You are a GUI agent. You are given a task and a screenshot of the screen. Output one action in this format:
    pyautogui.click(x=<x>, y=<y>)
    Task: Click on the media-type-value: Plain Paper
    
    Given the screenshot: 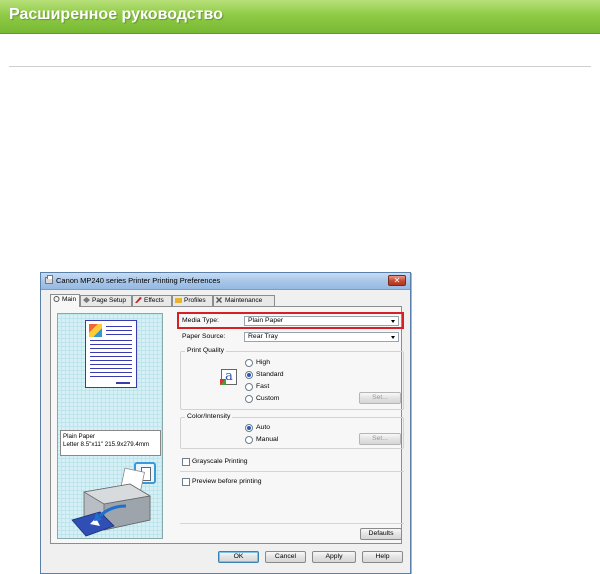 What is the action you would take?
    pyautogui.click(x=266, y=320)
    